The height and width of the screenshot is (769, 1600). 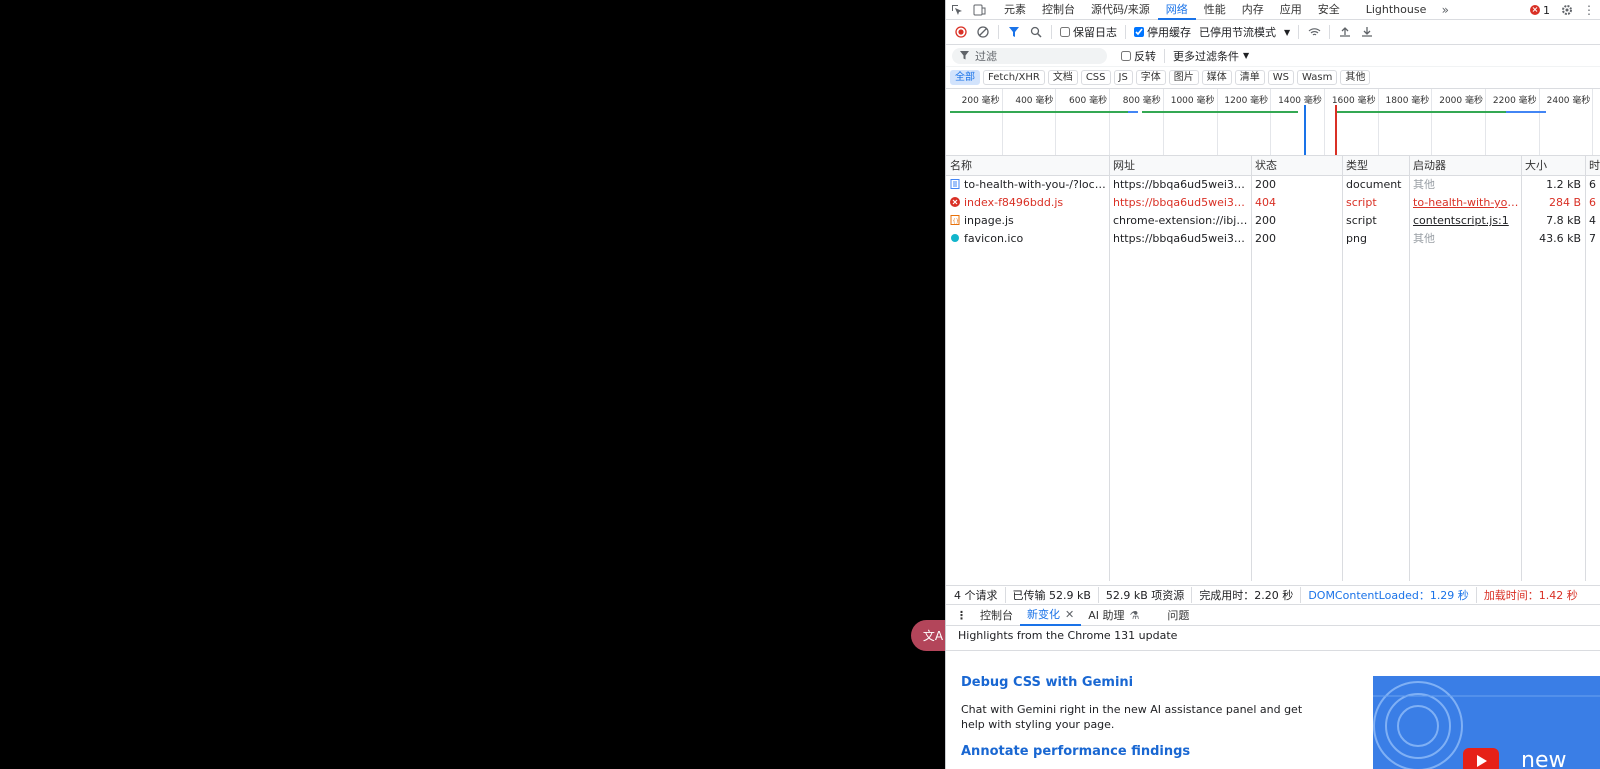 I want to click on record-stop-icon, so click(x=961, y=32).